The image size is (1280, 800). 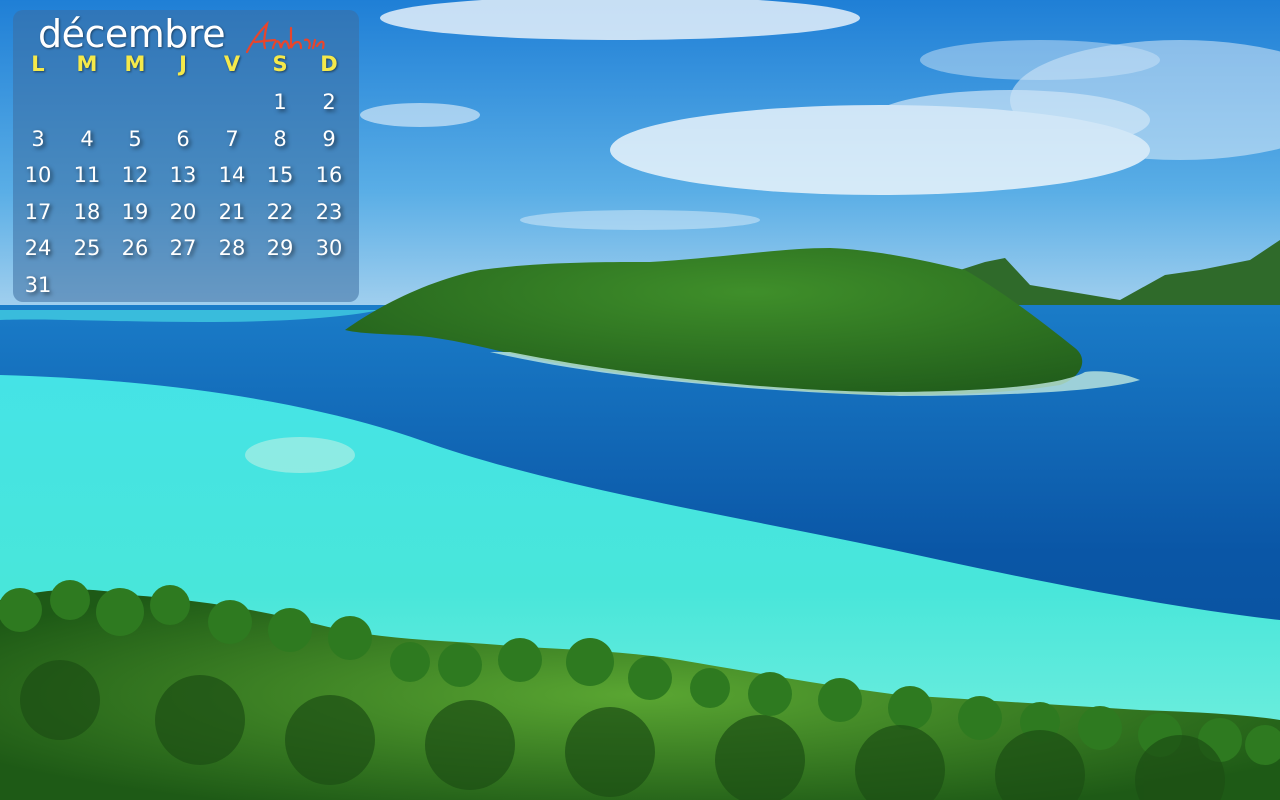 What do you see at coordinates (87, 138) in the screenshot?
I see `calendar-day: 4` at bounding box center [87, 138].